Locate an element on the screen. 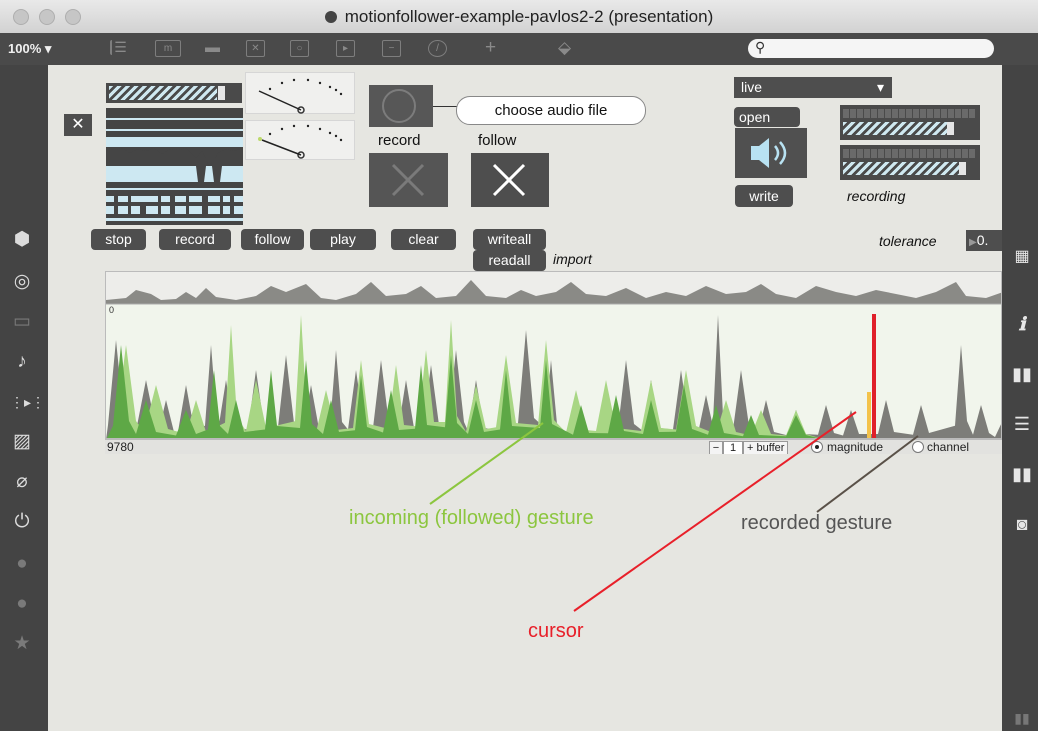 The image size is (1038, 731). list-icon: ☰ is located at coordinates (1022, 424).